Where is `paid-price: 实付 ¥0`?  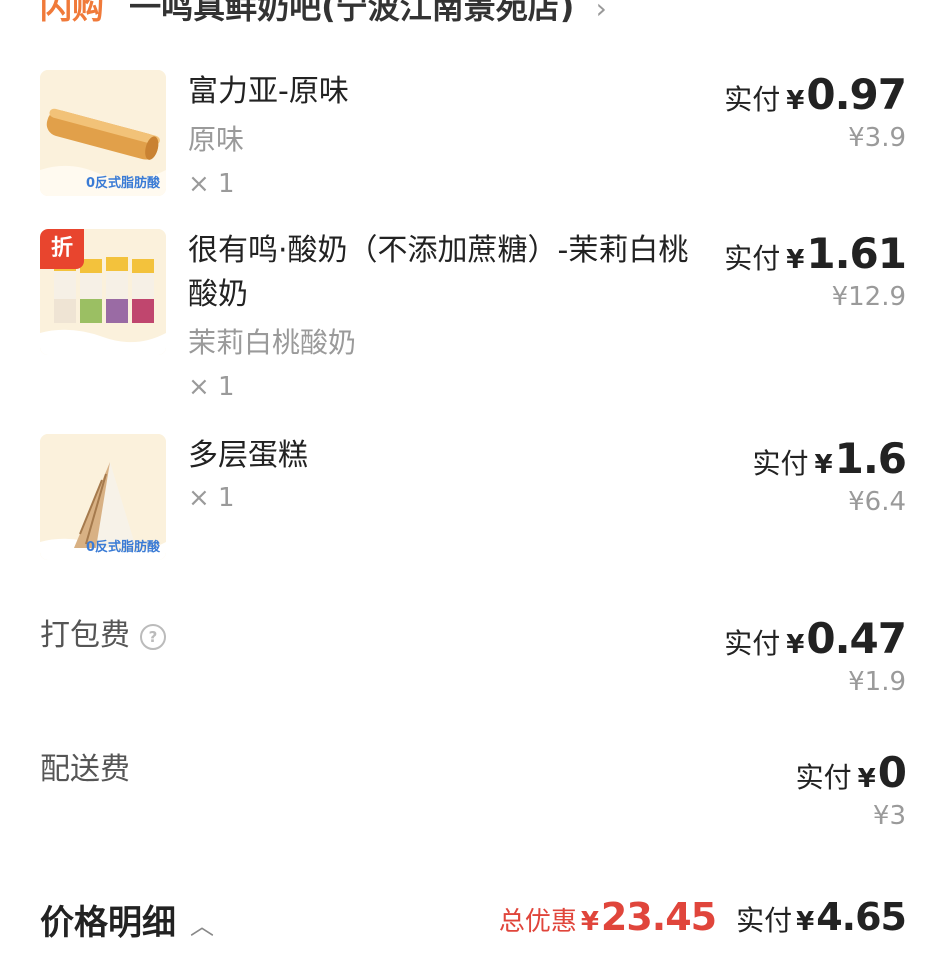
paid-price: 实付 ¥0 is located at coordinates (851, 772).